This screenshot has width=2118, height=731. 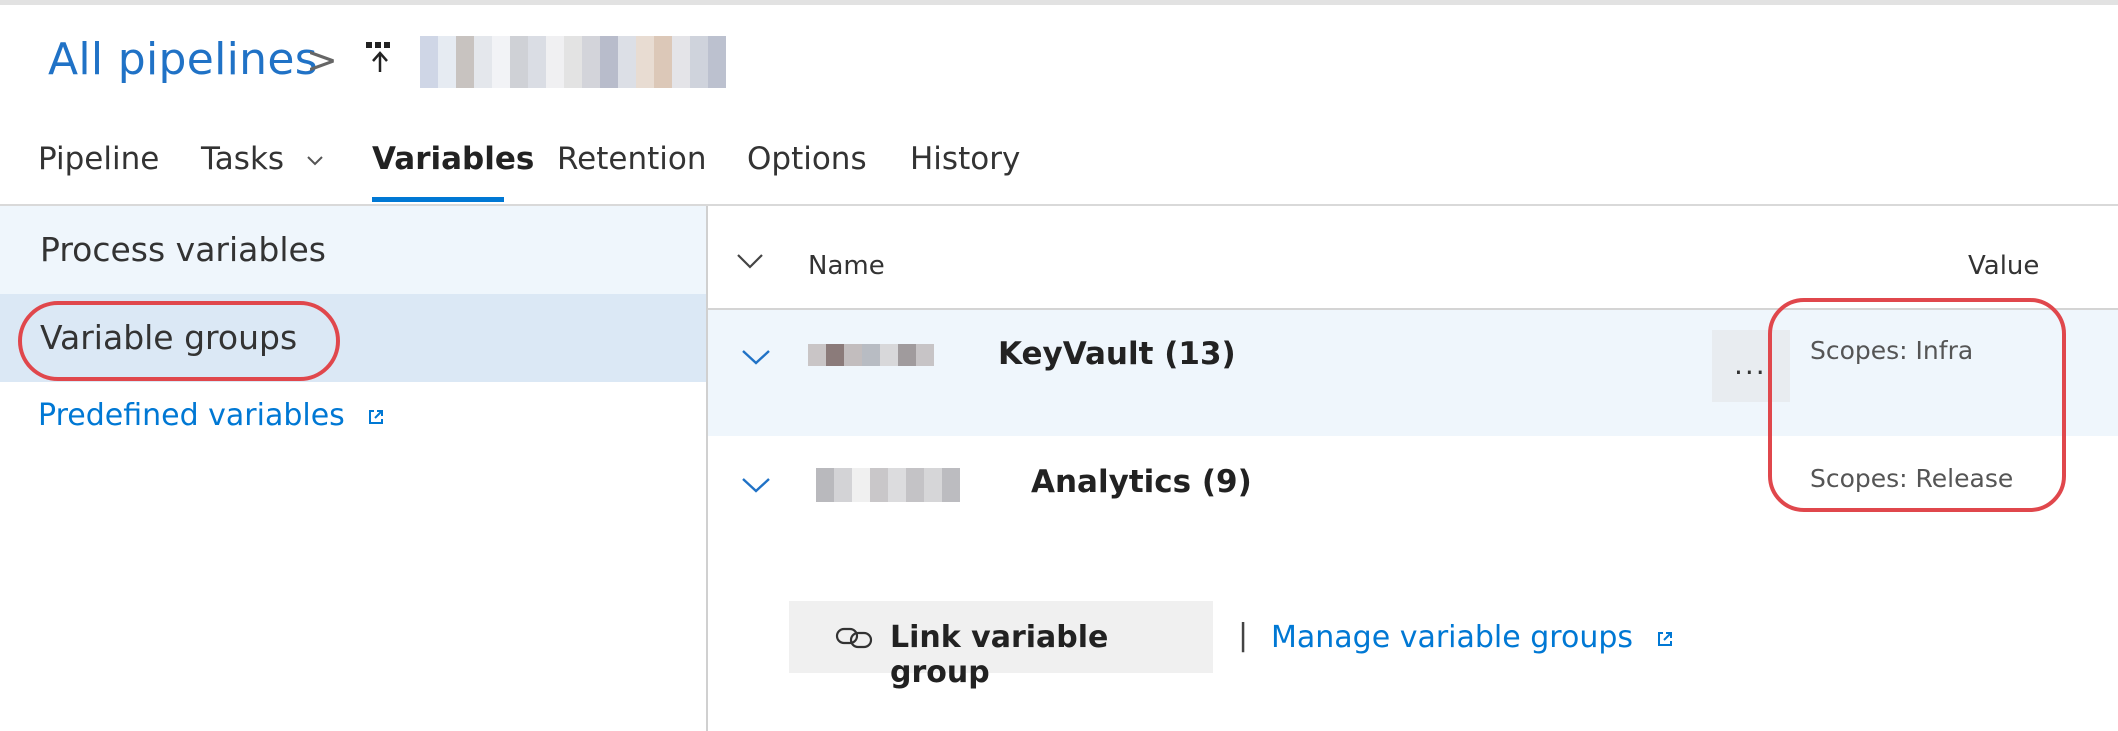 I want to click on sidebar-item-process-variables: Process variables, so click(x=353, y=250).